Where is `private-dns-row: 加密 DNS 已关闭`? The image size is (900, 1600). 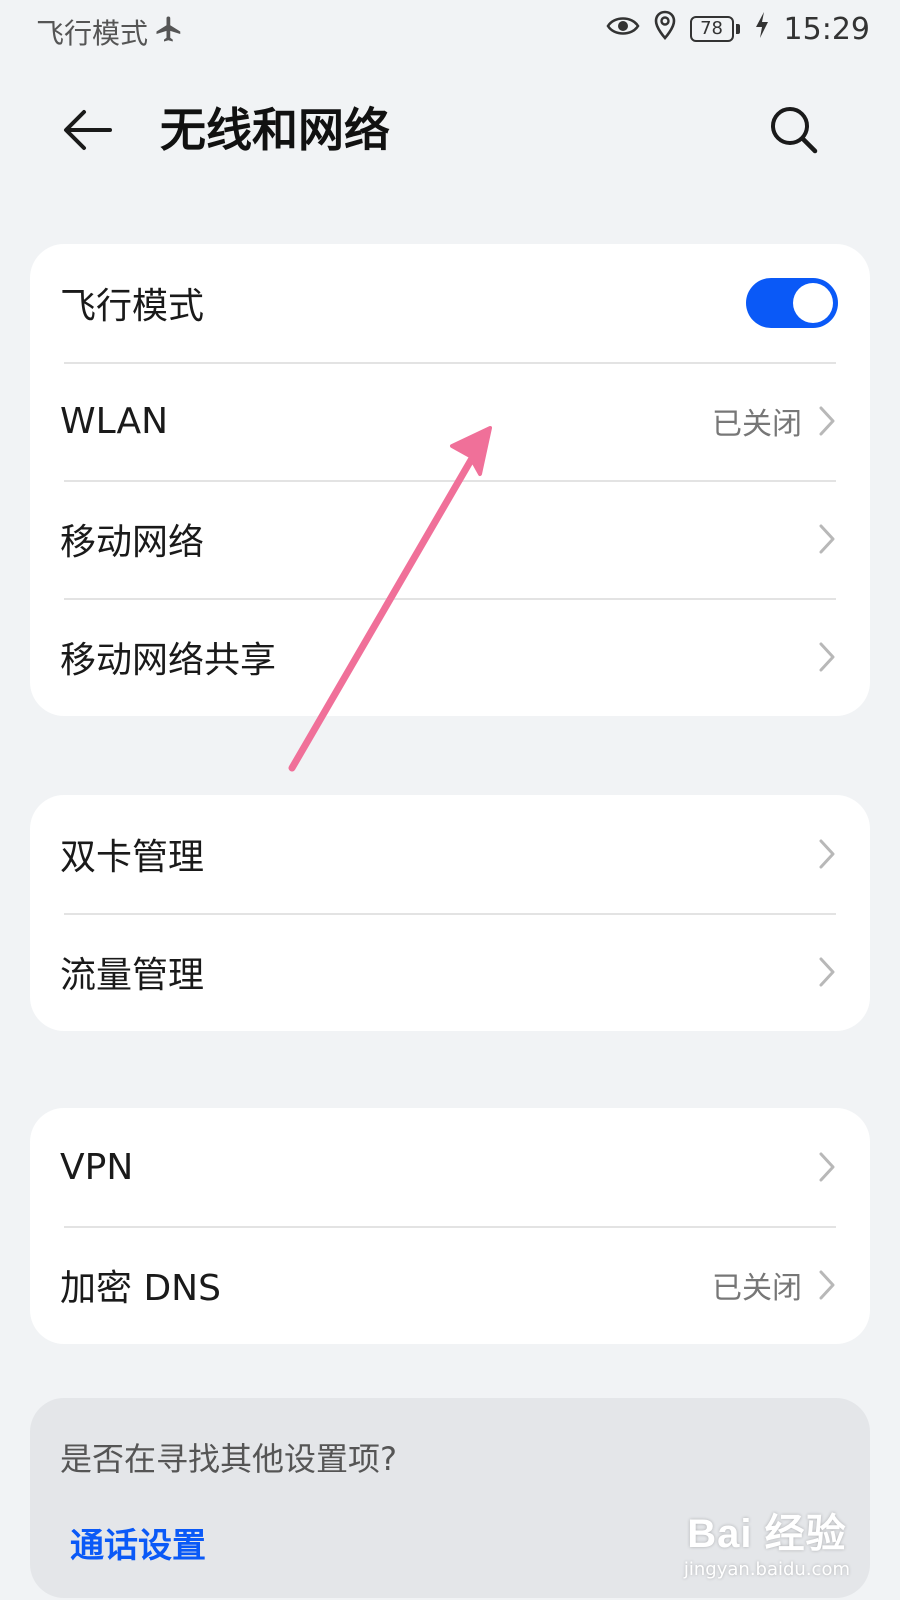 private-dns-row: 加密 DNS 已关闭 is located at coordinates (450, 1285).